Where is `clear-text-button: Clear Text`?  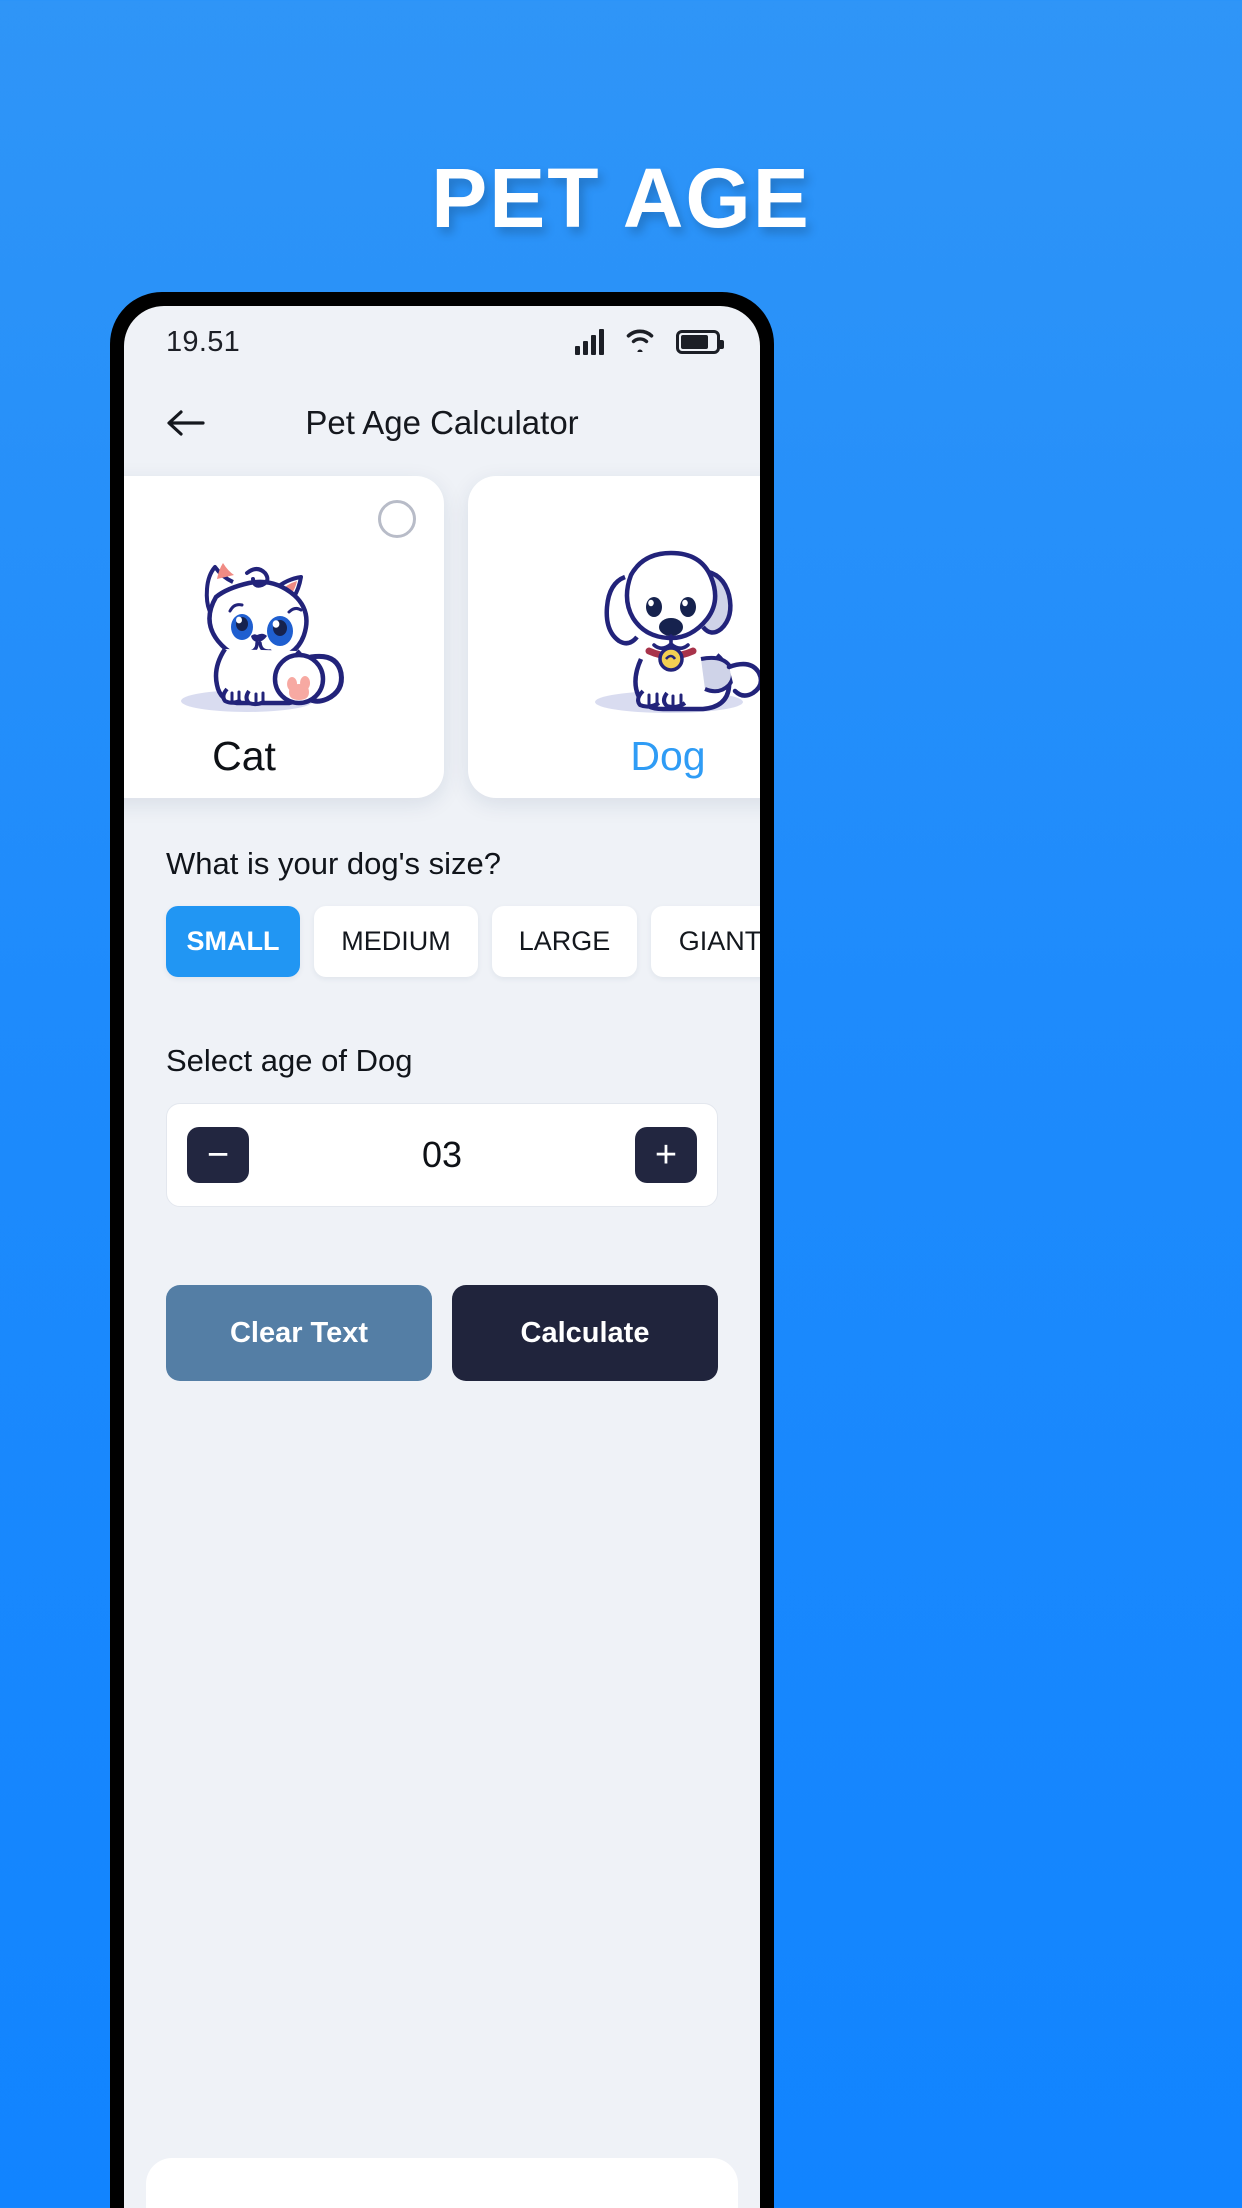
clear-text-button: Clear Text is located at coordinates (299, 1333).